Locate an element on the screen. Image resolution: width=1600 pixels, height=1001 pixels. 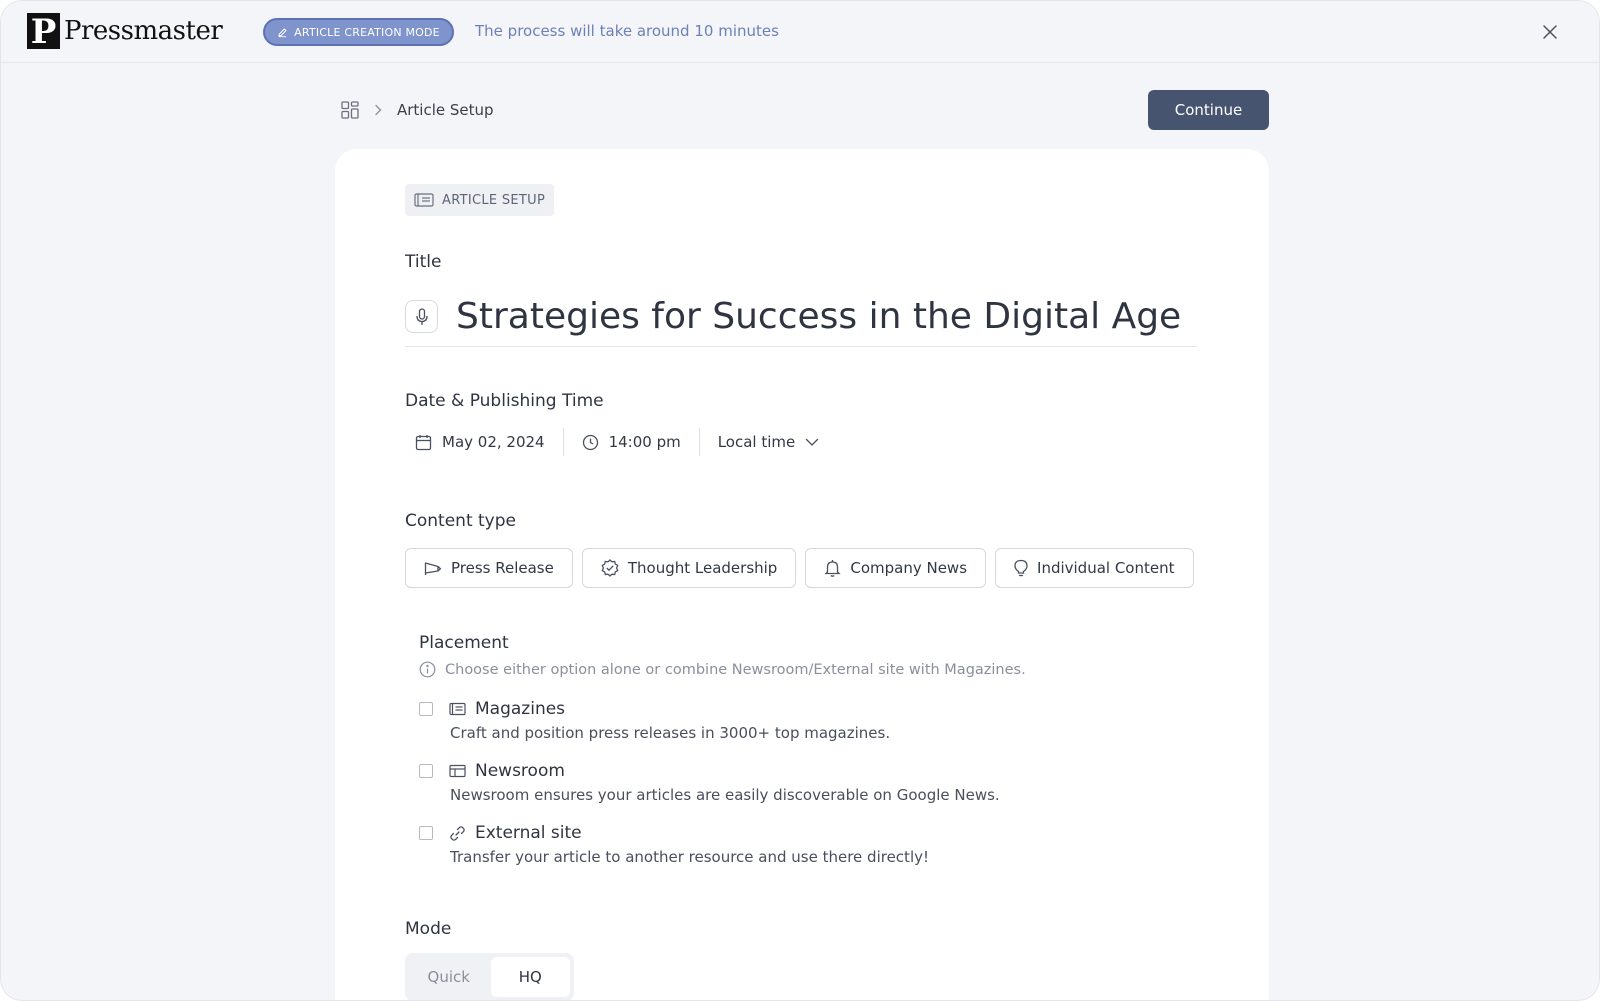
megaphone-icon is located at coordinates (433, 568).